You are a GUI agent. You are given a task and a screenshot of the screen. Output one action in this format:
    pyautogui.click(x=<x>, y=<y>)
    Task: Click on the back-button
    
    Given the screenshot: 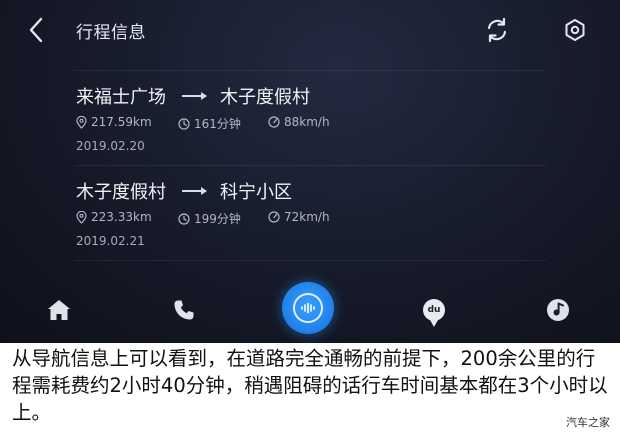 What is the action you would take?
    pyautogui.click(x=36, y=30)
    